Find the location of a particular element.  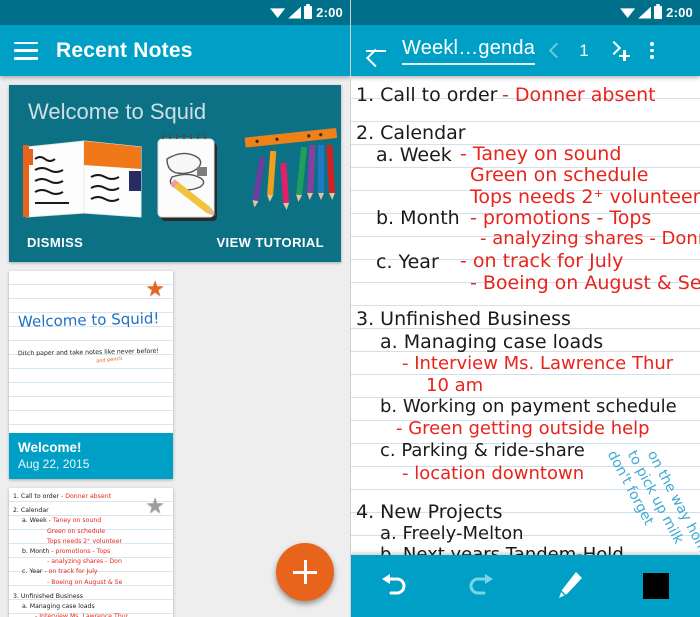

ink-line: b. Working on payment schedule is located at coordinates (528, 406).